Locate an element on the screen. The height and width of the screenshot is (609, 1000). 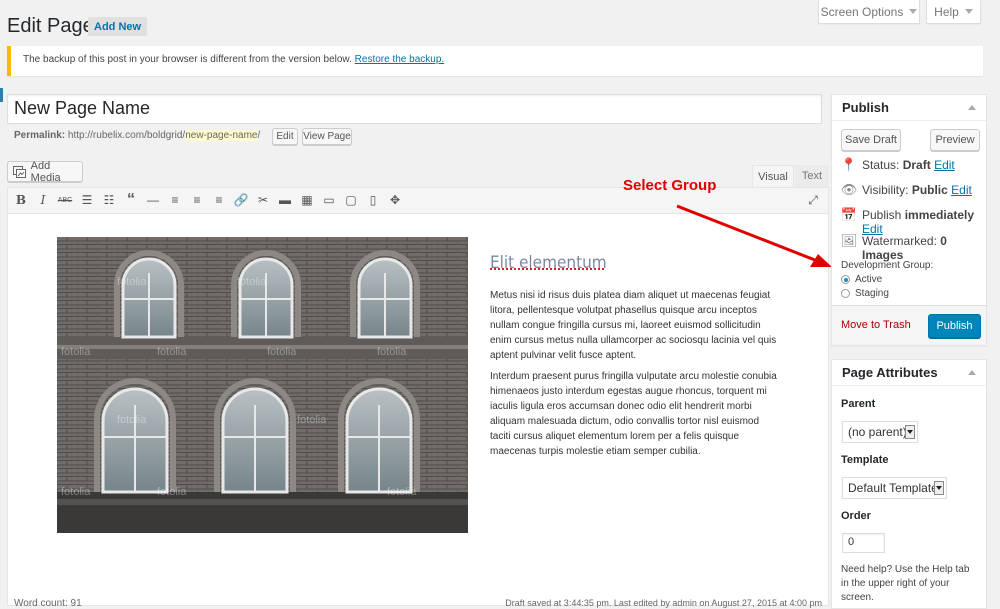
dev-option-staging-label: Staging is located at coordinates (872, 293).